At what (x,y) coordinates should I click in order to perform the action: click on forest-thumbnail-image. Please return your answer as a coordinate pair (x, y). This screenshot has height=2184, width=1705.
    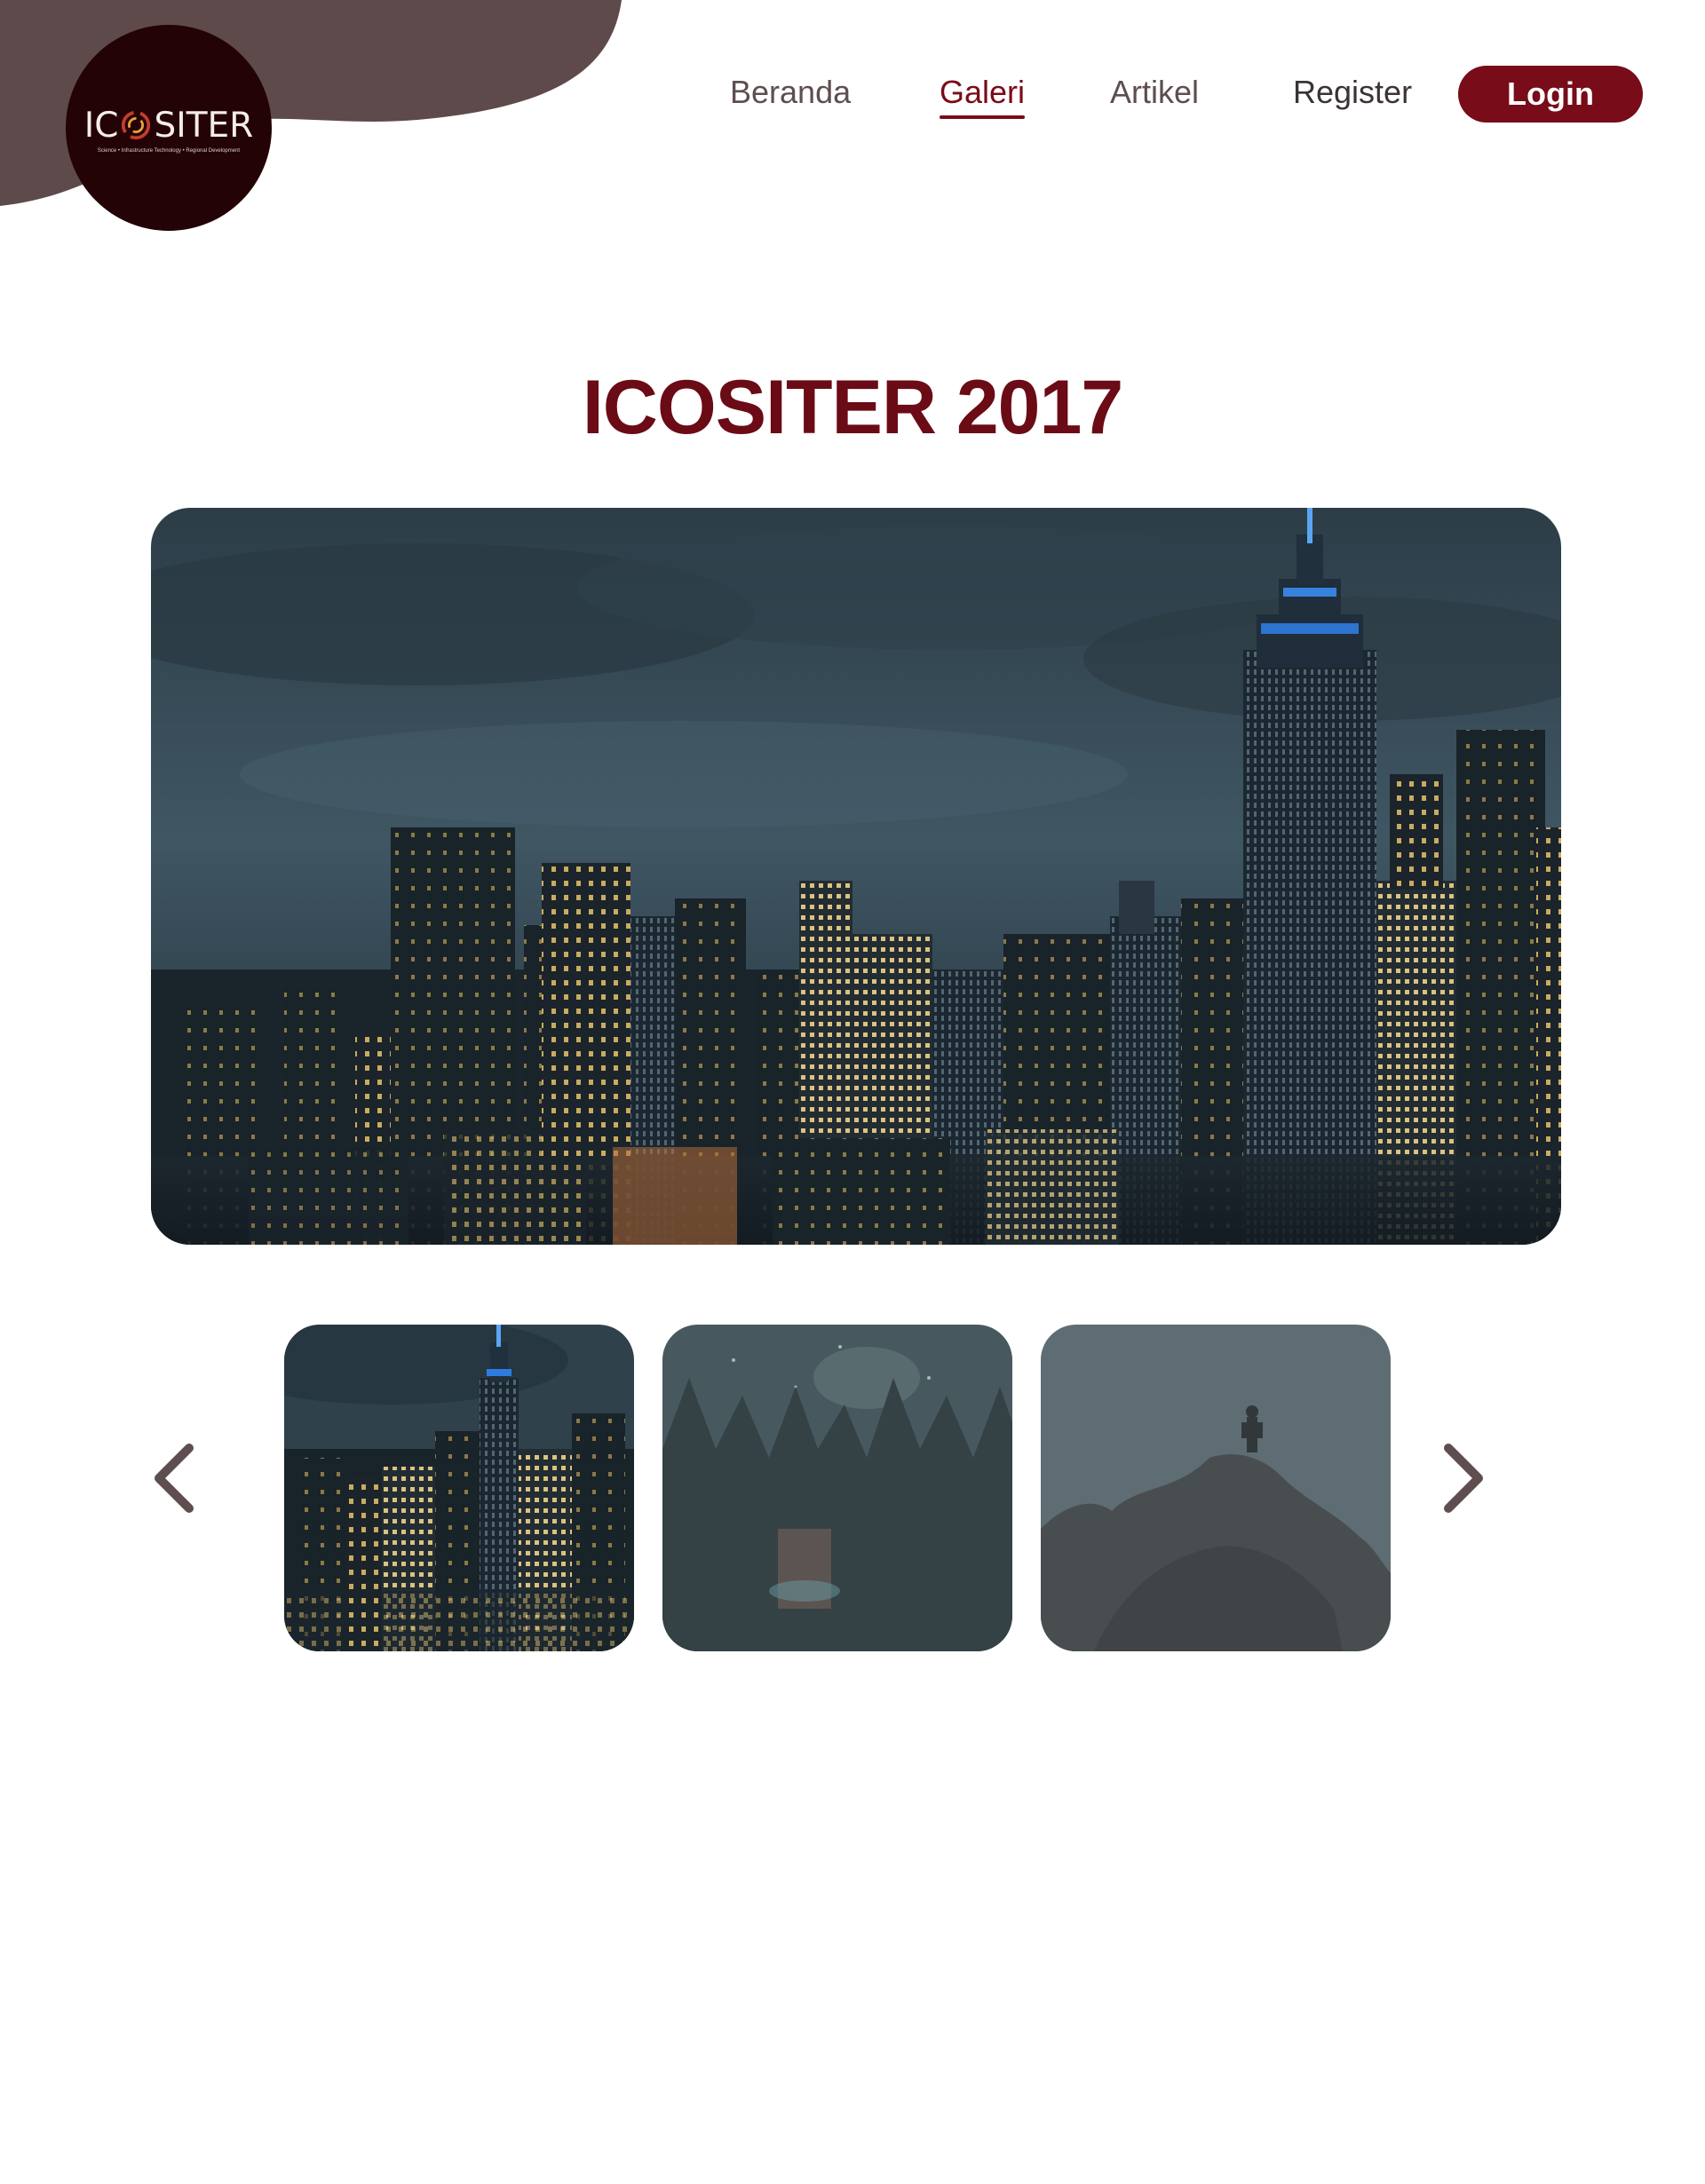
    Looking at the image, I should click on (837, 1488).